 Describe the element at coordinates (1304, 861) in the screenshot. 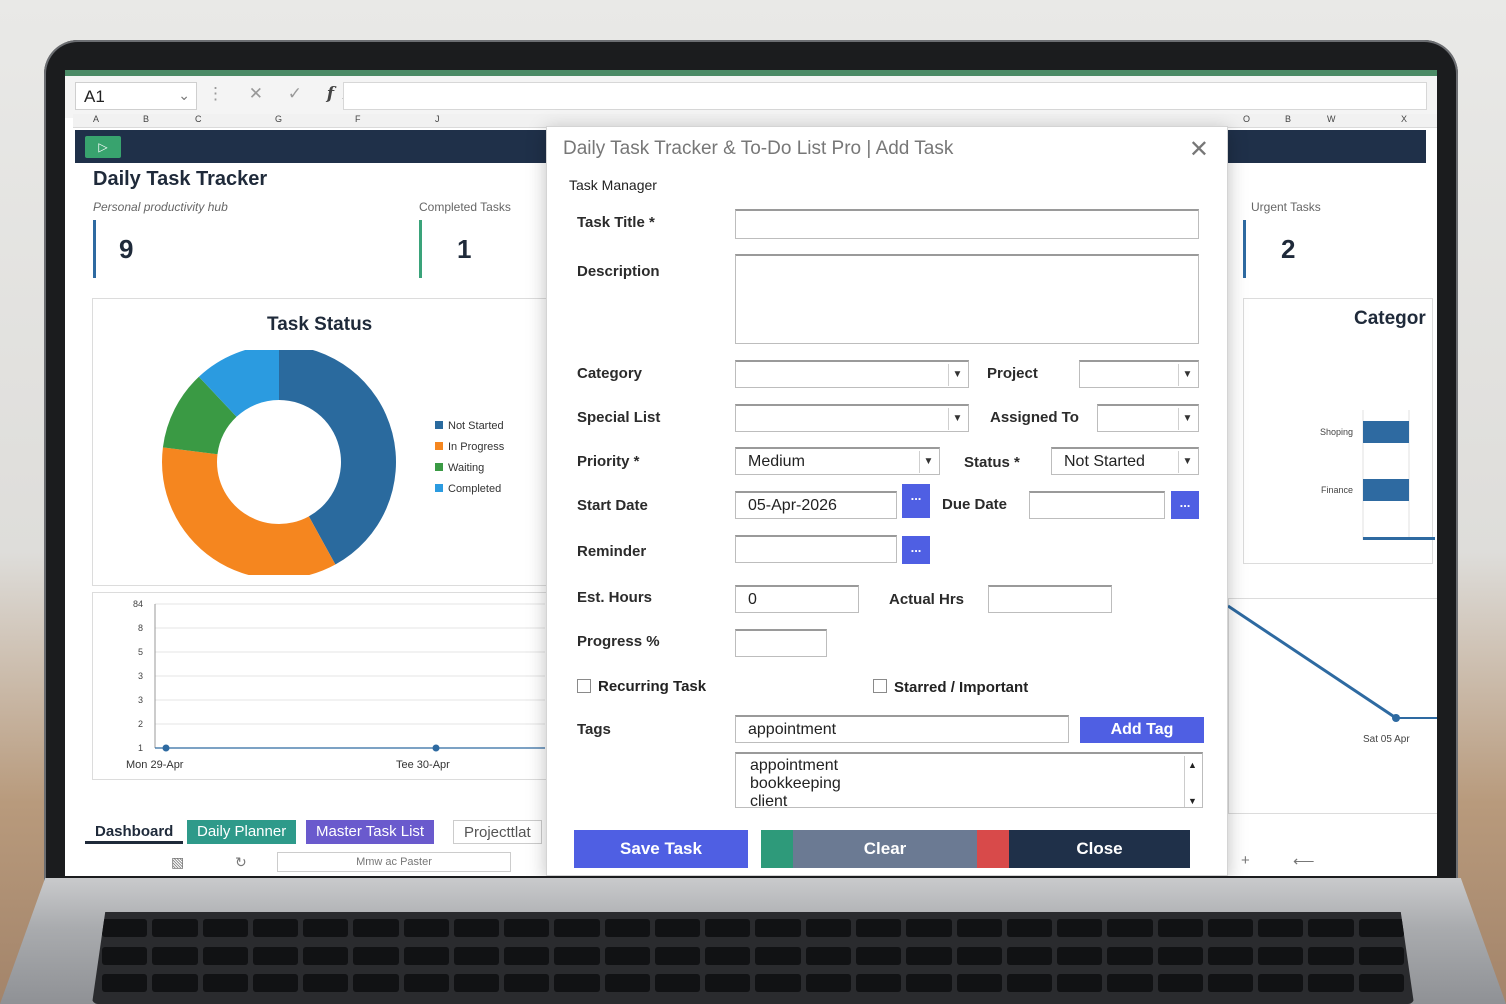

I see `zoom-out-icon: ⟵` at that location.